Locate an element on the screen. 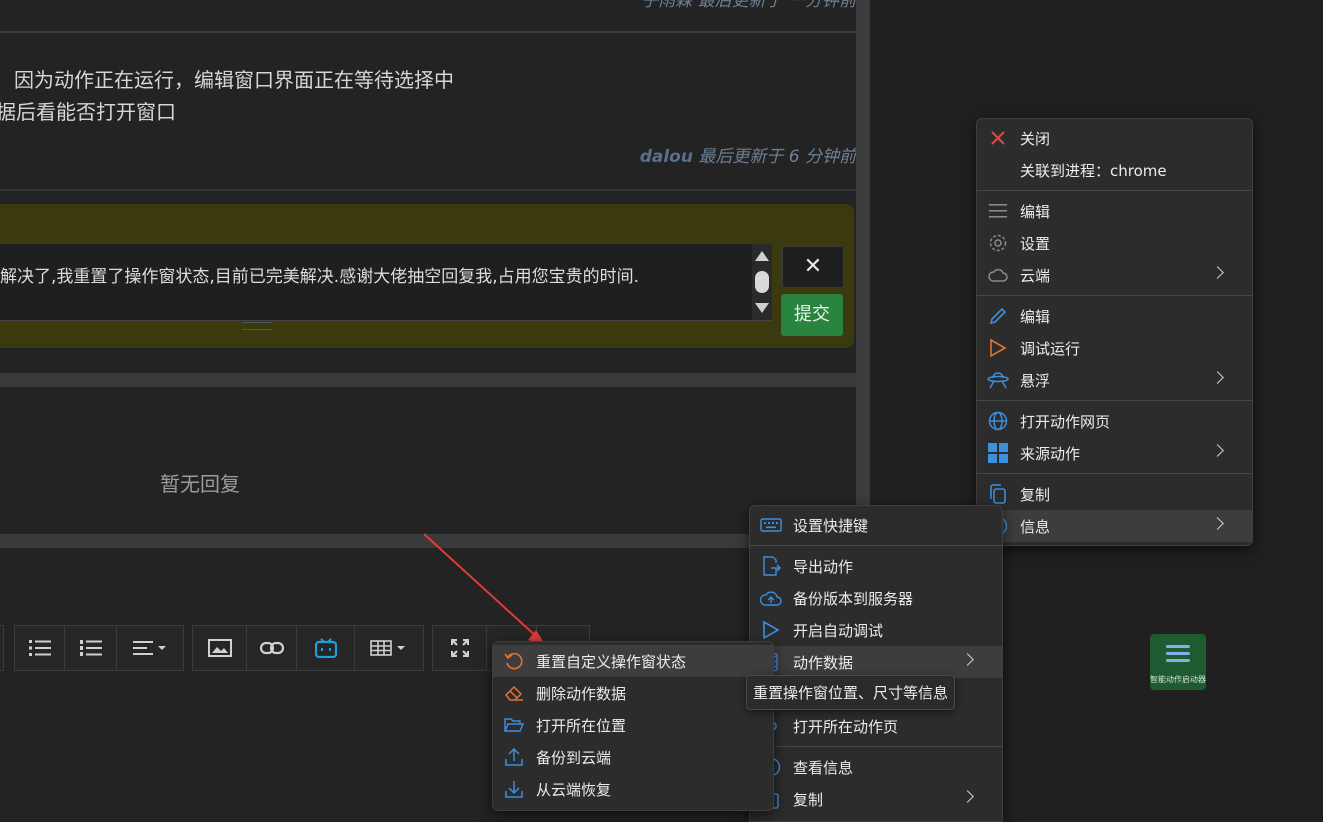  menu-item-delete-data: 删除动作数据 is located at coordinates (633, 693).